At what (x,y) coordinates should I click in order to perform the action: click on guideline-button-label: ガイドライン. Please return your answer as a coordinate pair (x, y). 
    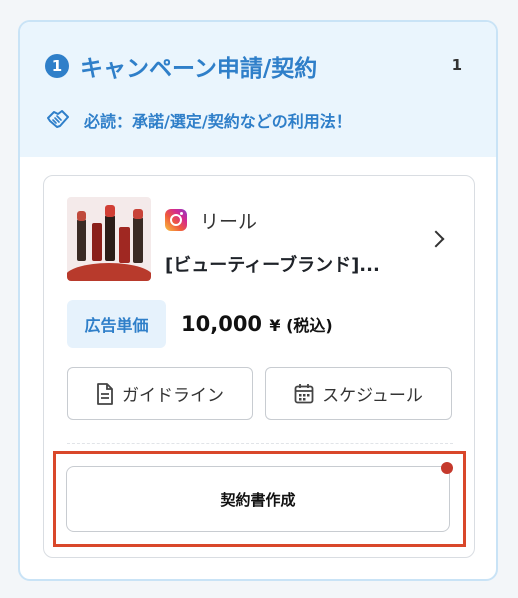
    Looking at the image, I should click on (173, 396).